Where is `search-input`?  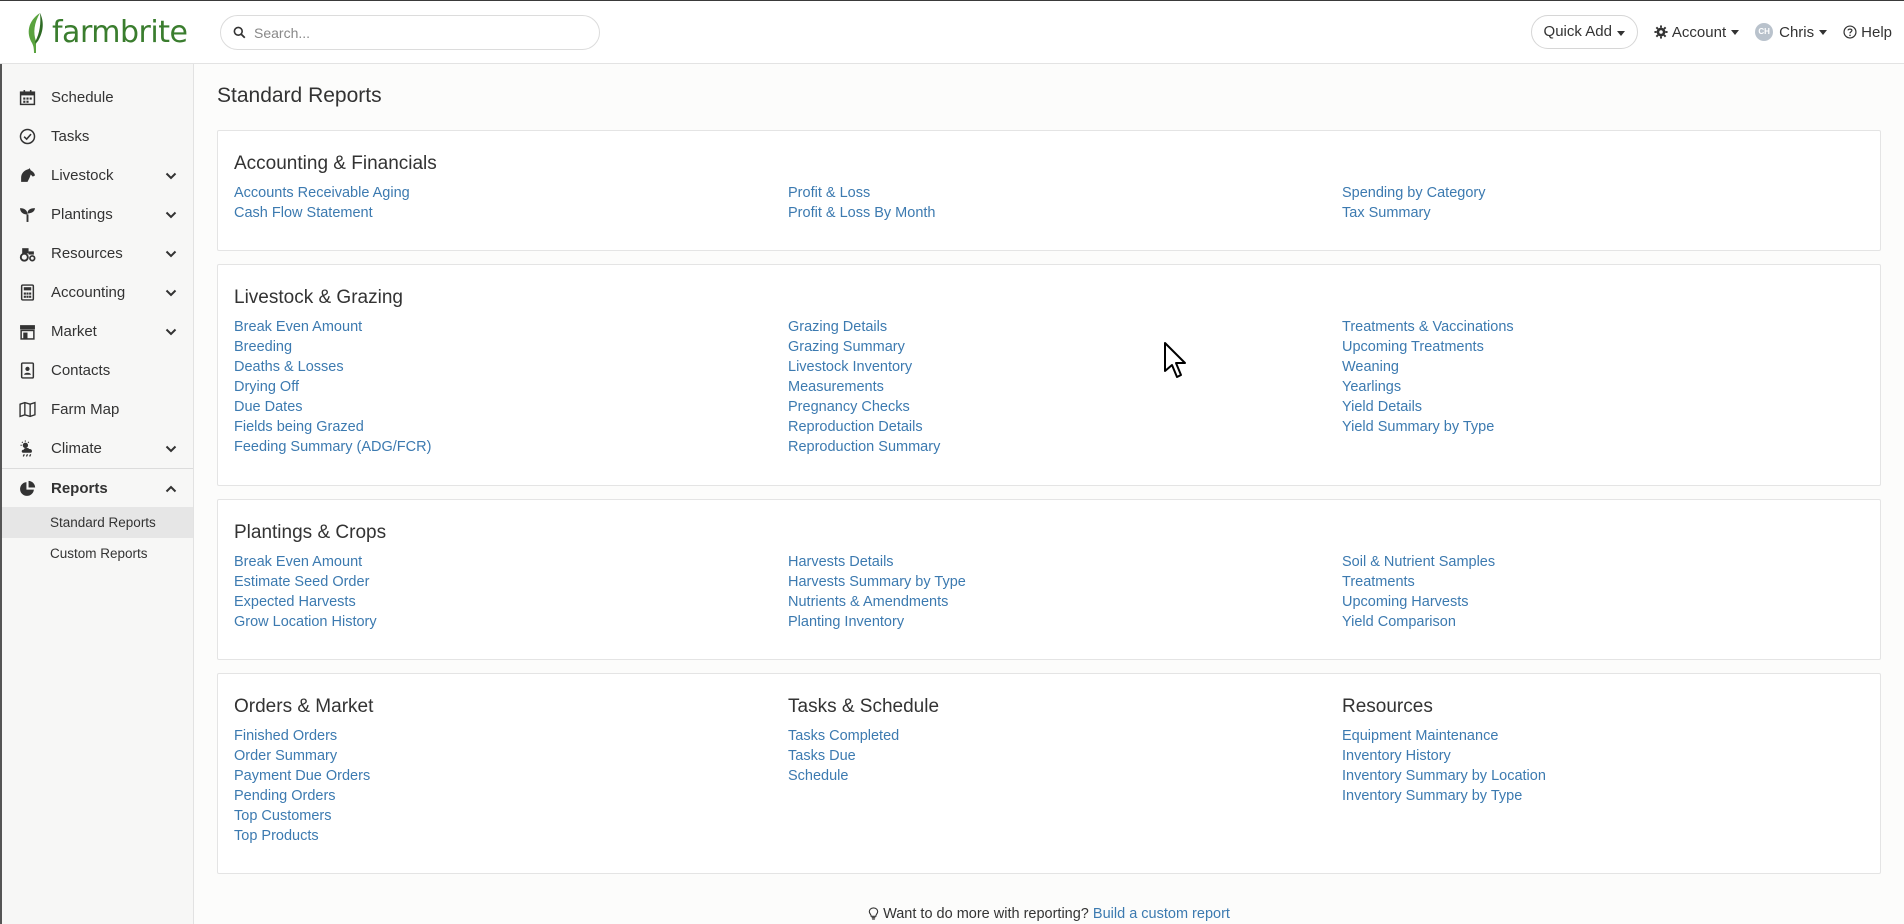 search-input is located at coordinates (419, 32).